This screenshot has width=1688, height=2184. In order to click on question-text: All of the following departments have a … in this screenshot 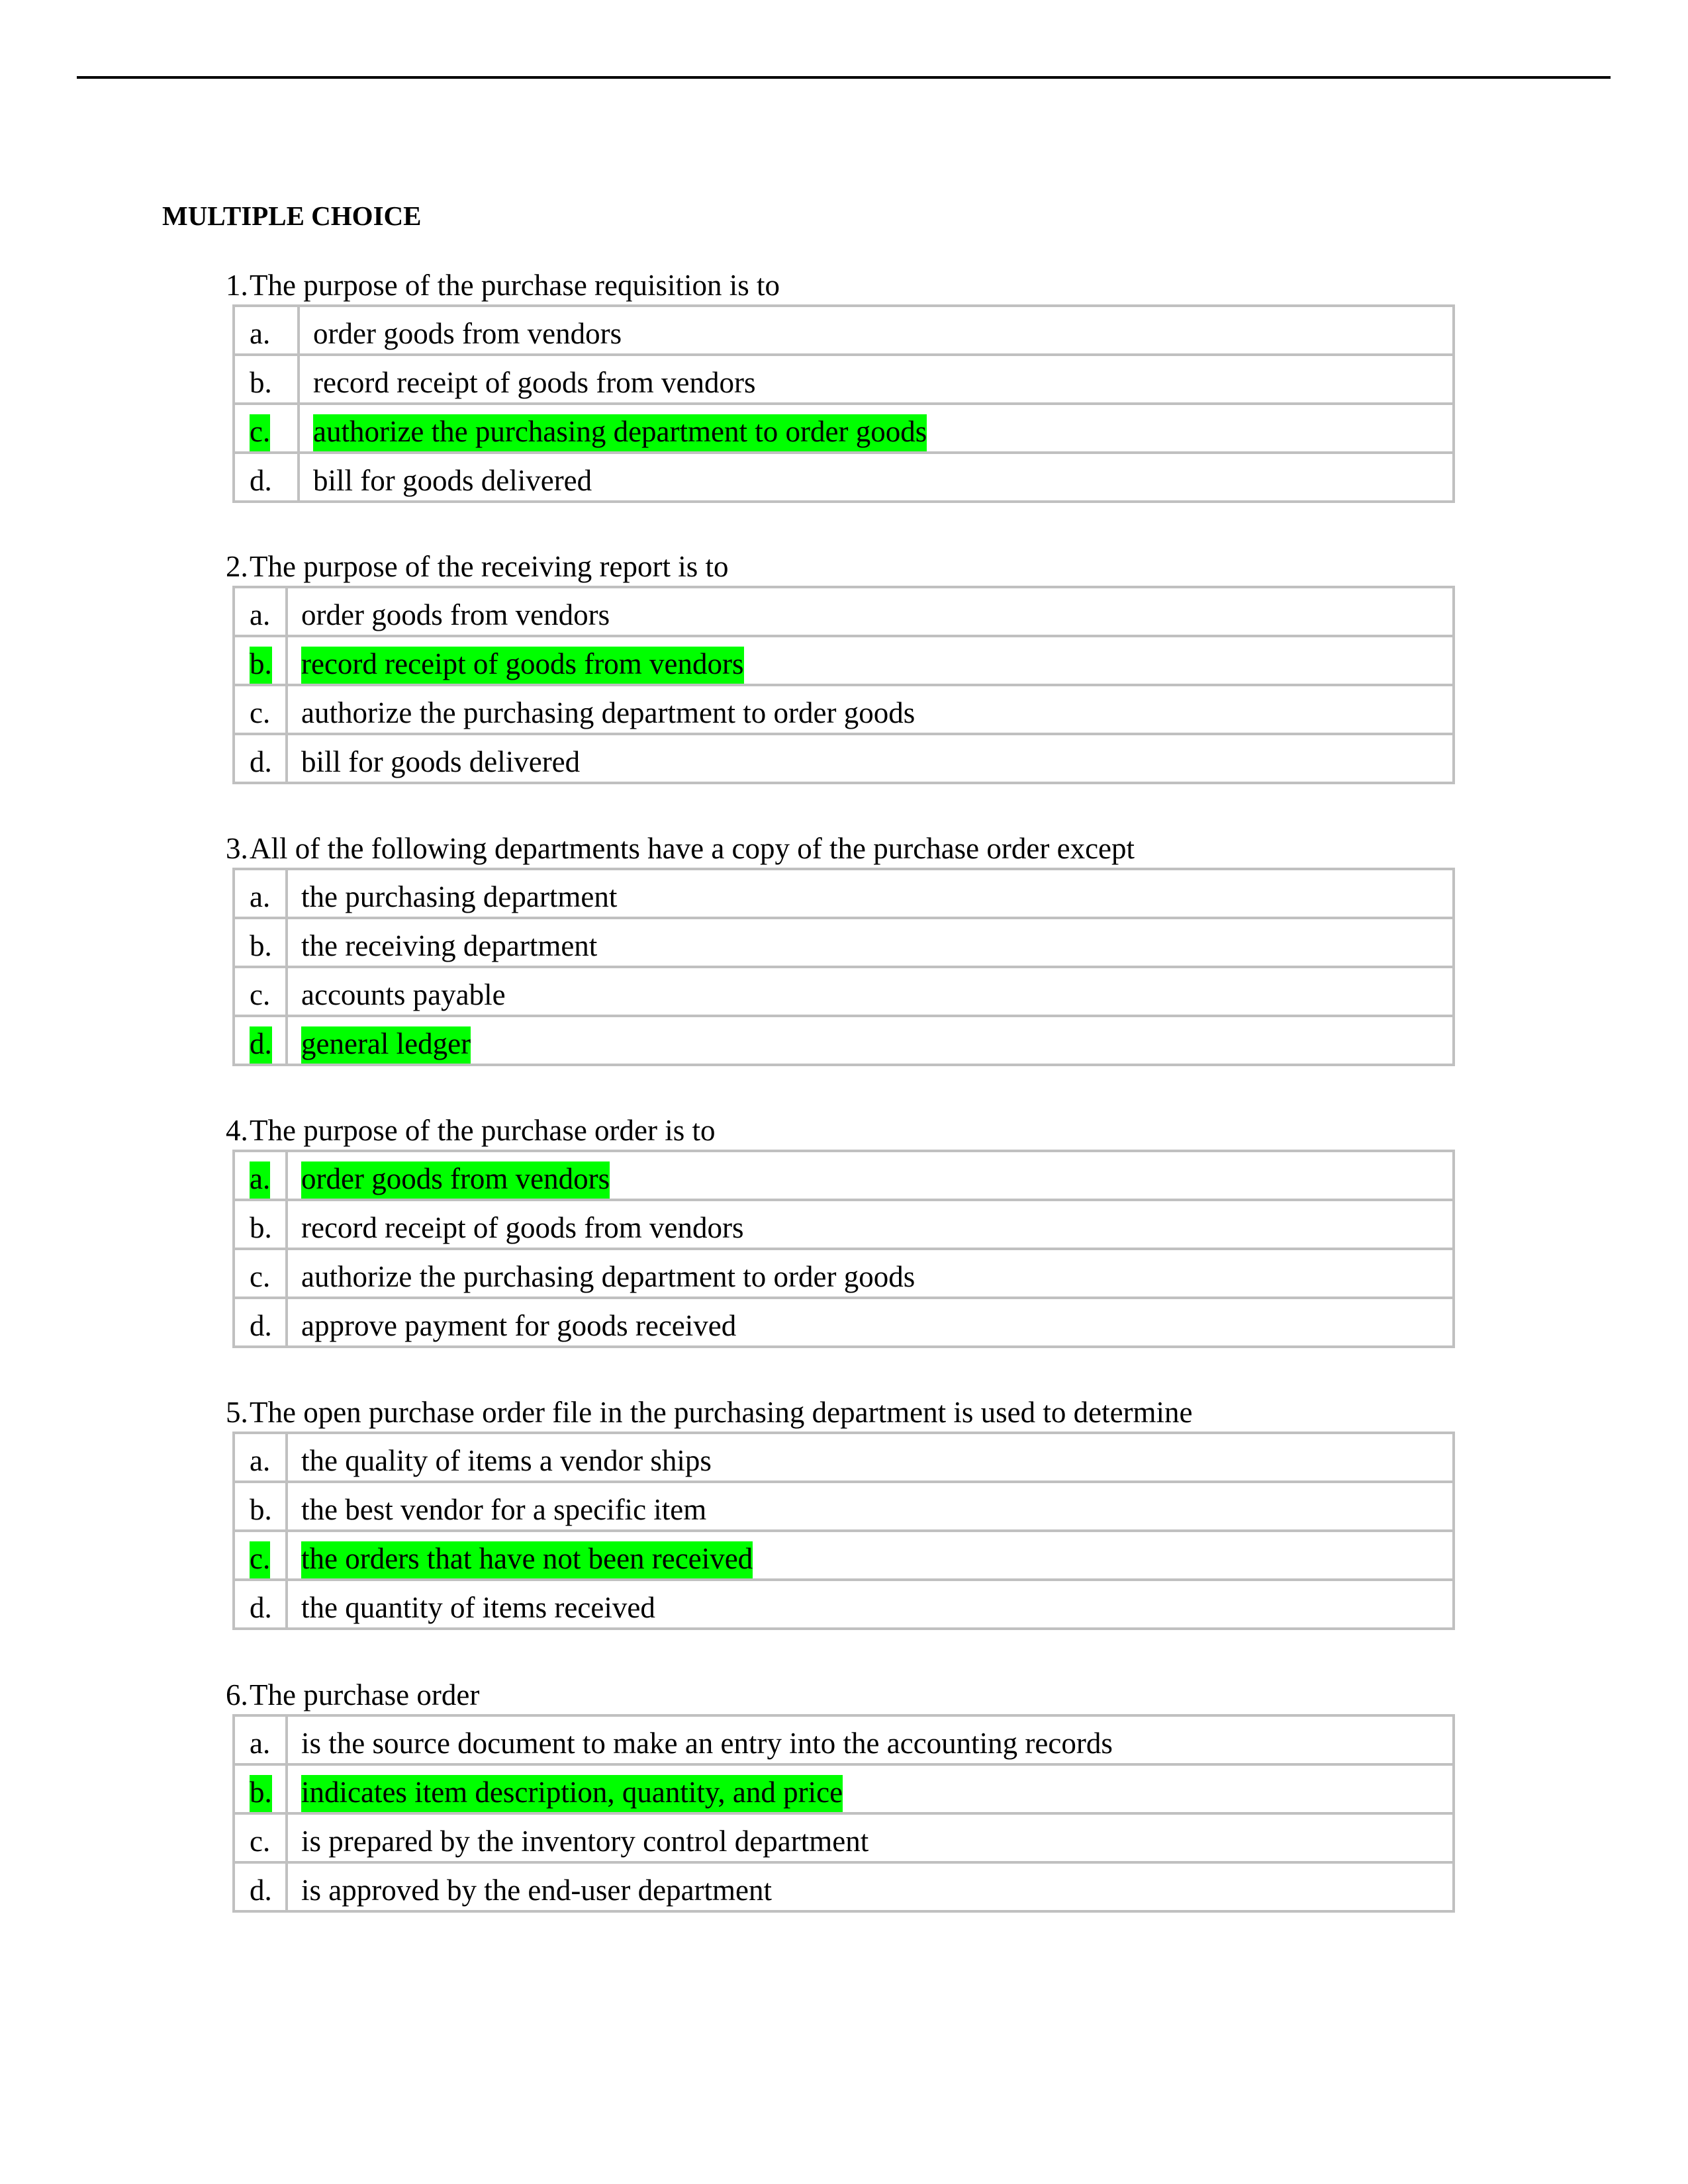, I will do `click(692, 849)`.